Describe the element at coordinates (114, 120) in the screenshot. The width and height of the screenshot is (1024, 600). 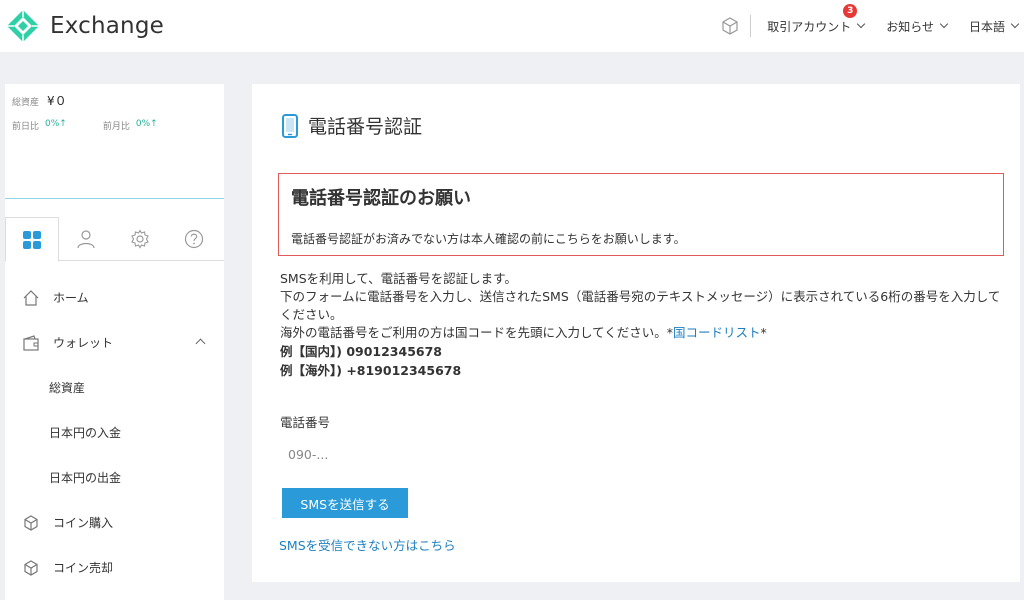
I see `change-row: 前日比 0%↑ 前月比 0%↑` at that location.